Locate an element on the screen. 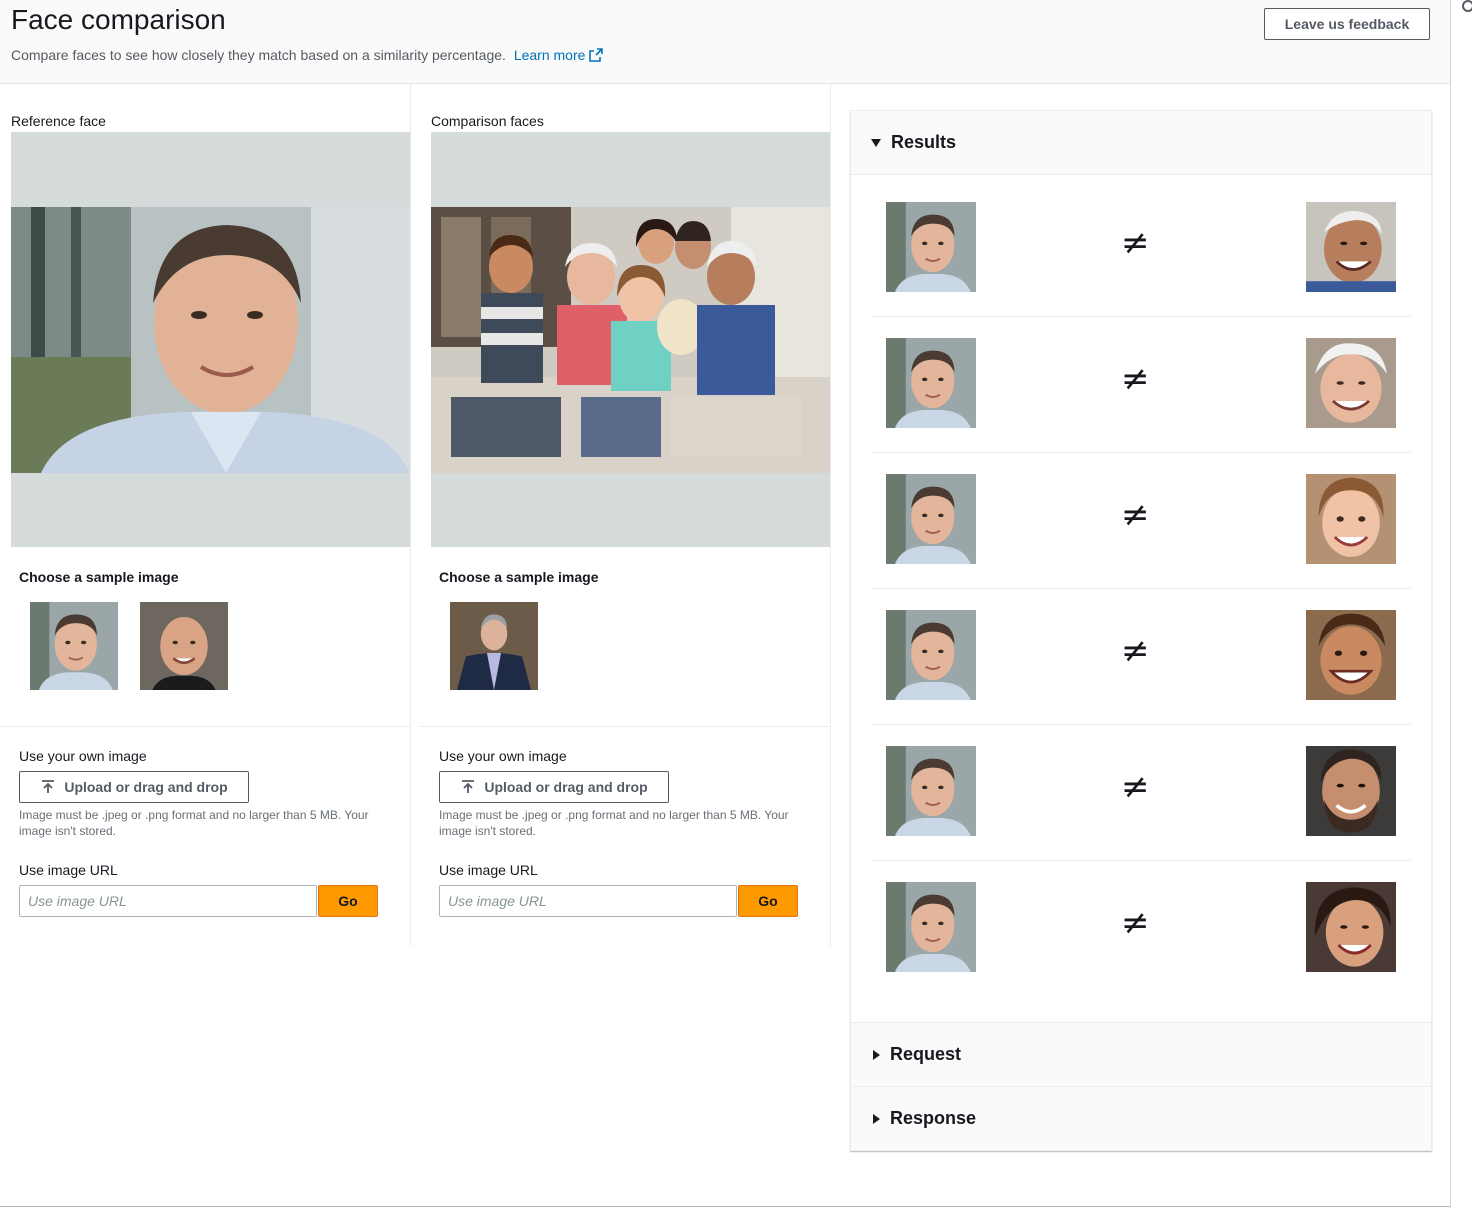 This screenshot has height=1208, width=1472. results-section-header: Results is located at coordinates (1141, 143).